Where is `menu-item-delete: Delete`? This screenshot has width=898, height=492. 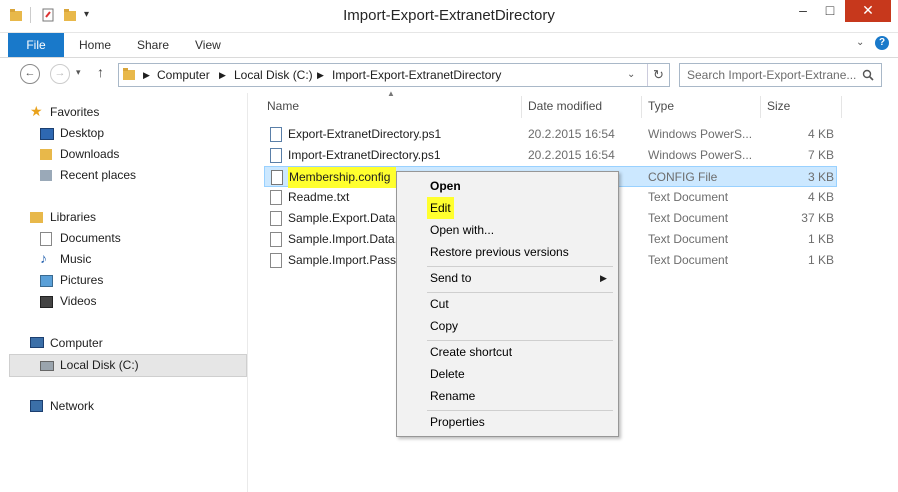
menu-item-delete: Delete is located at coordinates (447, 374).